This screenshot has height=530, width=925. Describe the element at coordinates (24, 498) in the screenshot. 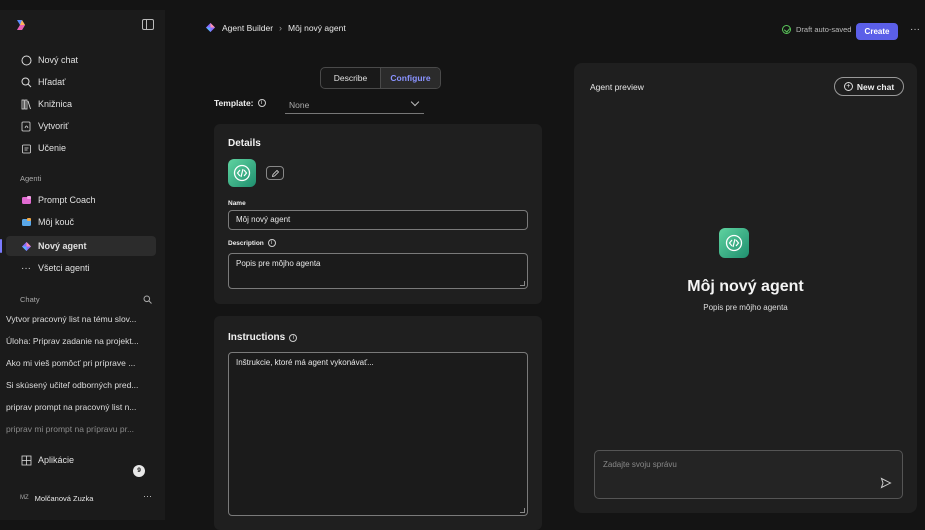

I see `avatar: MZ` at that location.